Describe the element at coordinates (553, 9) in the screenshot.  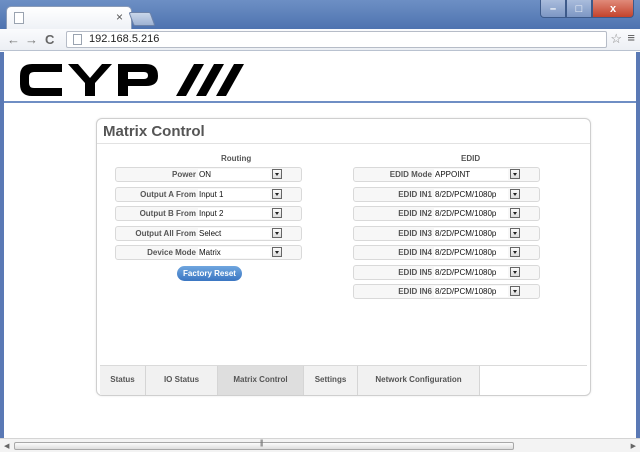
I see `minimize-button: –` at that location.